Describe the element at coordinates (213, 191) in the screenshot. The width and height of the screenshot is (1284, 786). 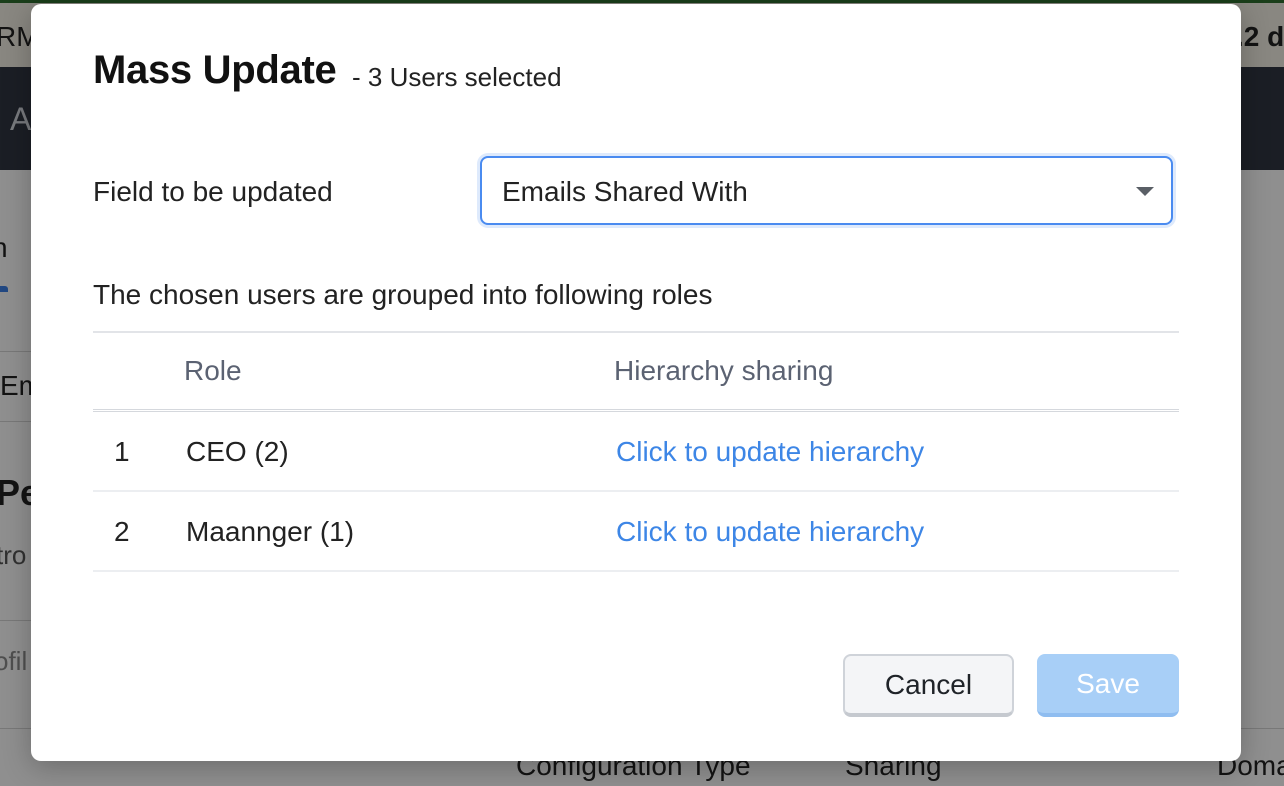
I see `field-label: Field to be updated` at that location.